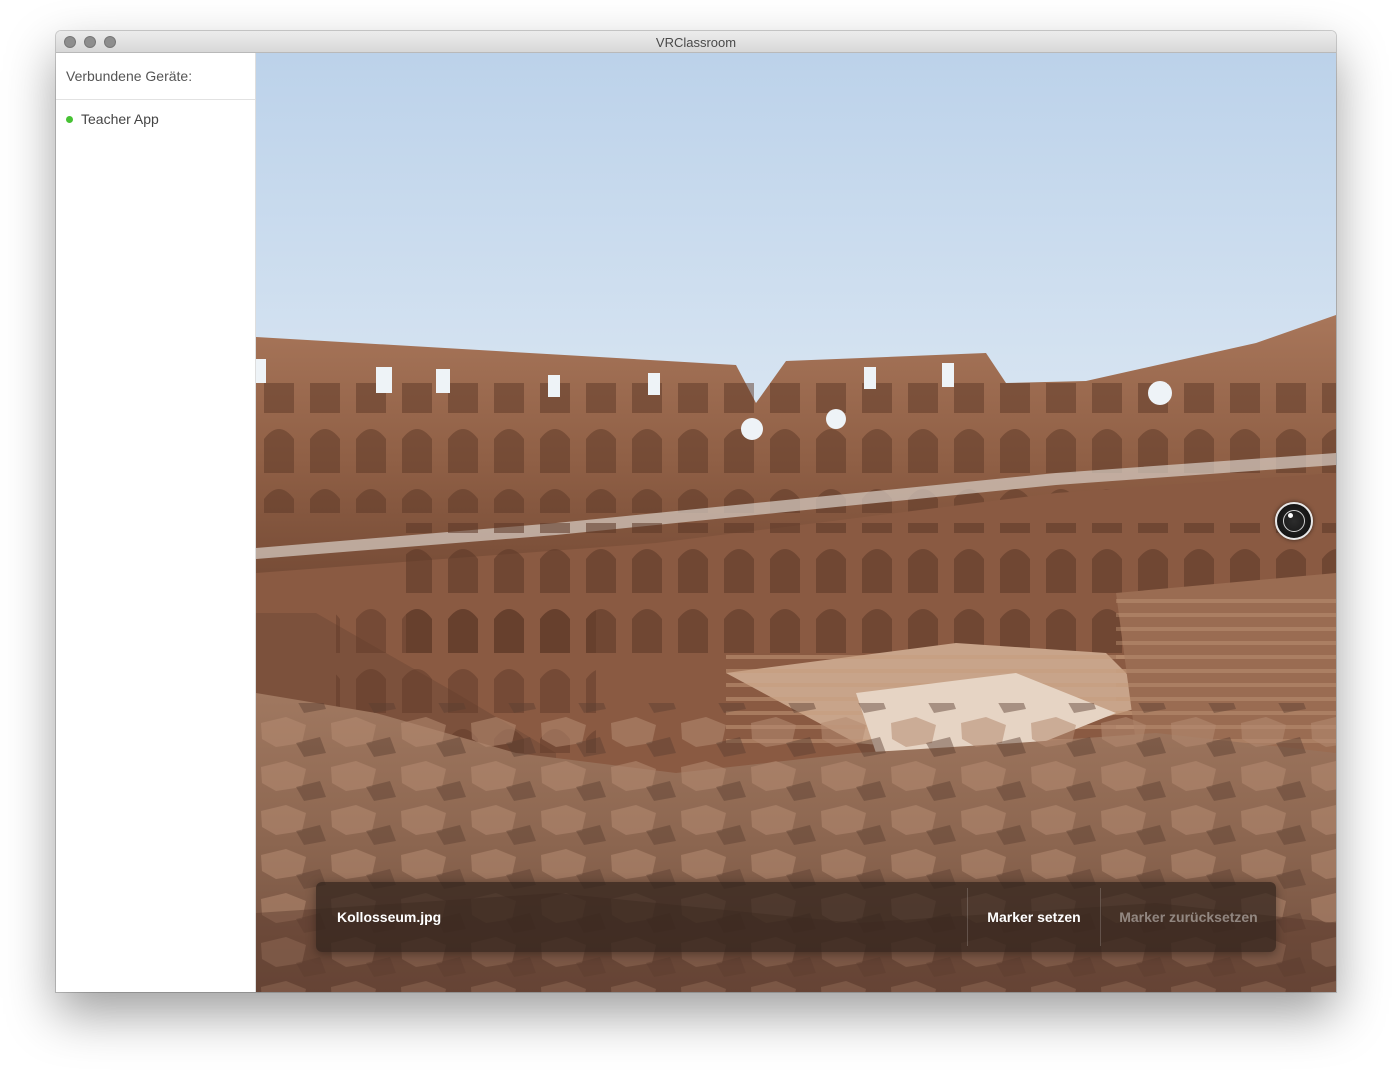 This screenshot has width=1392, height=1072. What do you see at coordinates (1290, 515) in the screenshot?
I see `marker-highlight` at bounding box center [1290, 515].